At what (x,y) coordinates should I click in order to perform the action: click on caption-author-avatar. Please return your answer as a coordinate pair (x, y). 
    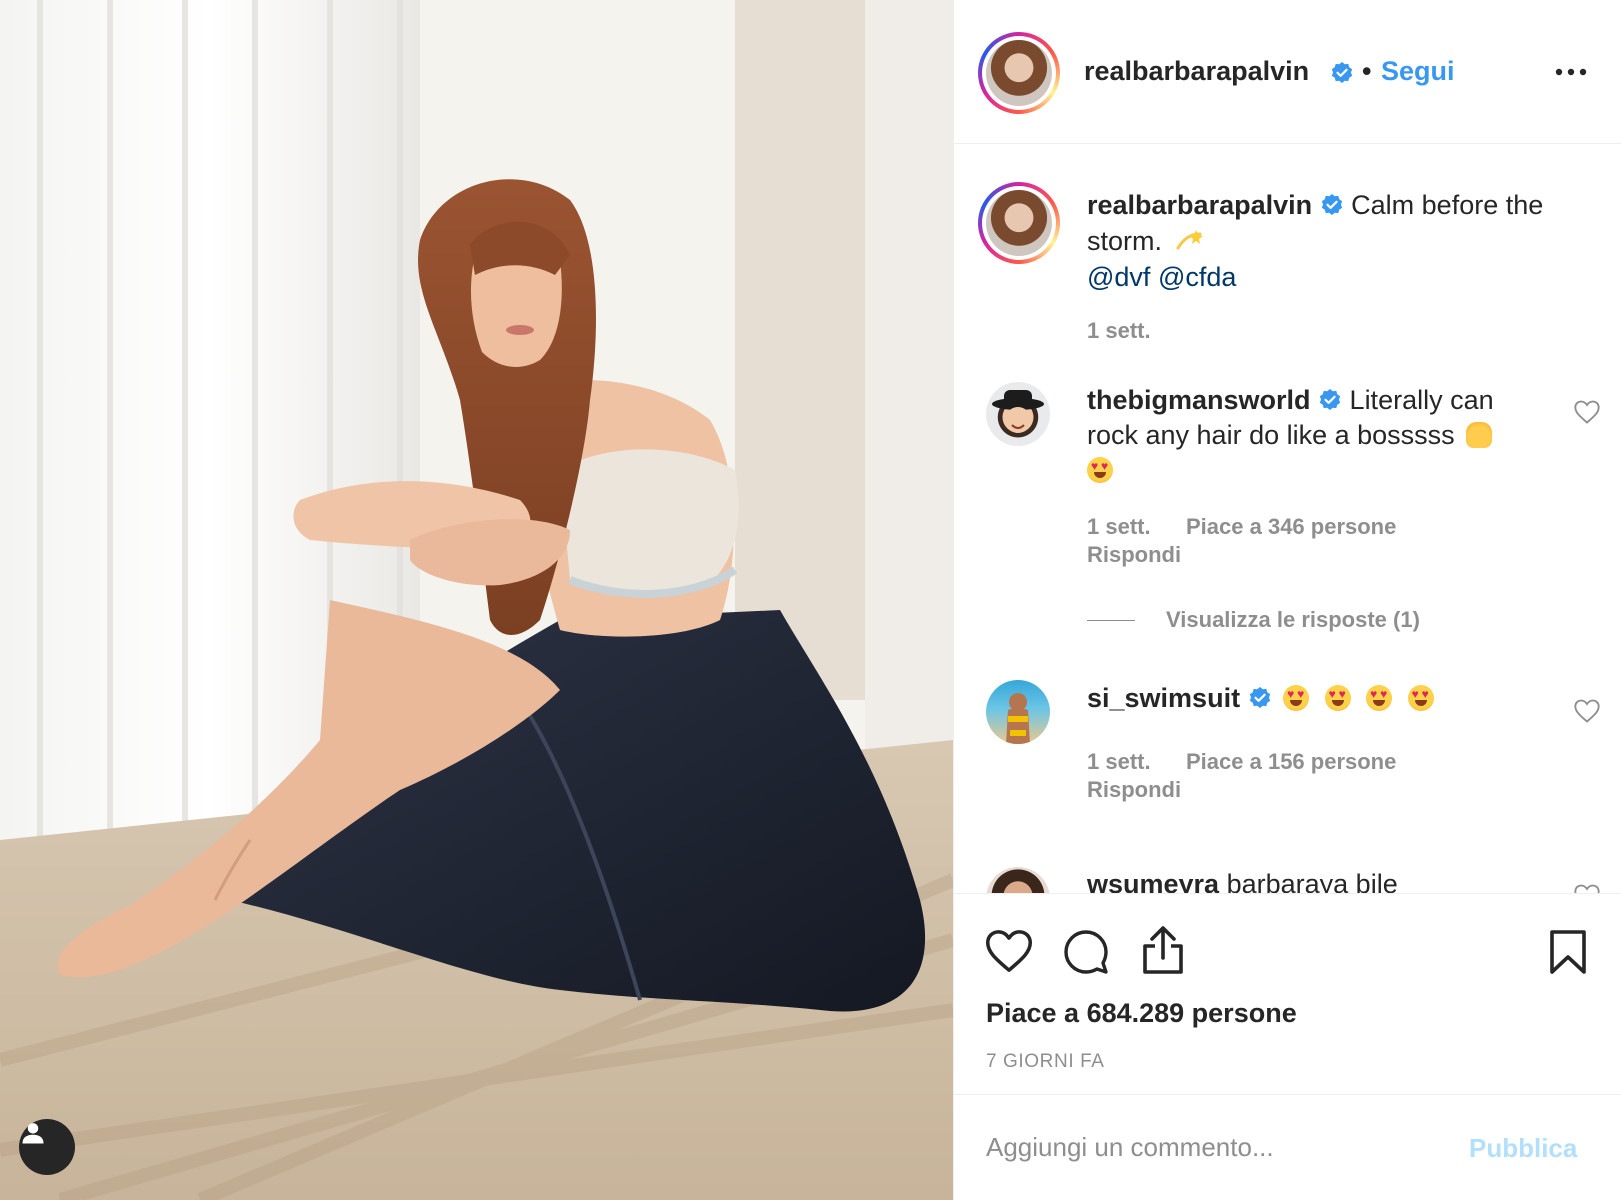
    Looking at the image, I should click on (1019, 223).